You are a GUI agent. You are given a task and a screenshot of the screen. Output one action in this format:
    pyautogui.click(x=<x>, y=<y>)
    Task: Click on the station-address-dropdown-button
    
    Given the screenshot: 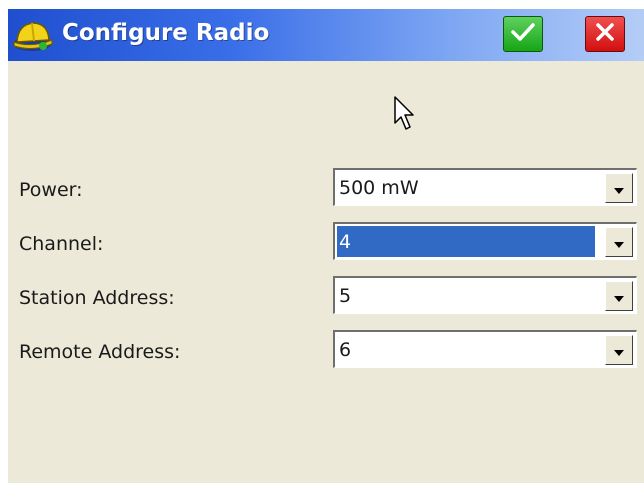 What is the action you would take?
    pyautogui.click(x=619, y=296)
    